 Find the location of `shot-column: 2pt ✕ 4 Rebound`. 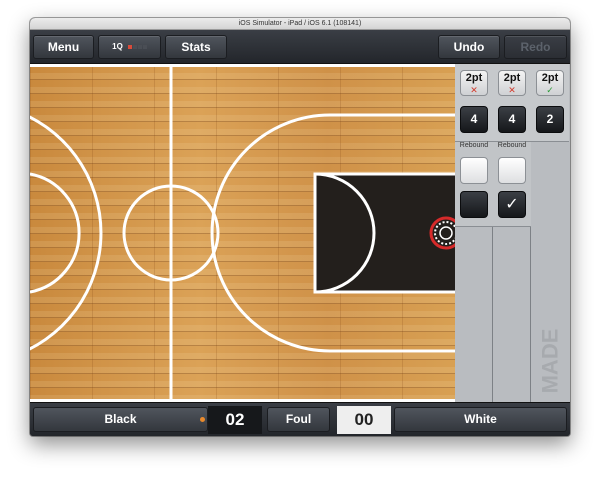

shot-column: 2pt ✕ 4 Rebound is located at coordinates (474, 233).